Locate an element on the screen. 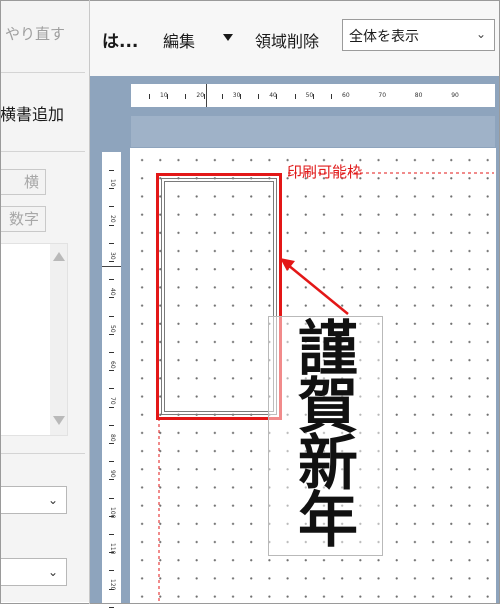 This screenshot has height=608, width=500. ruler-label: 110 is located at coordinates (112, 549).